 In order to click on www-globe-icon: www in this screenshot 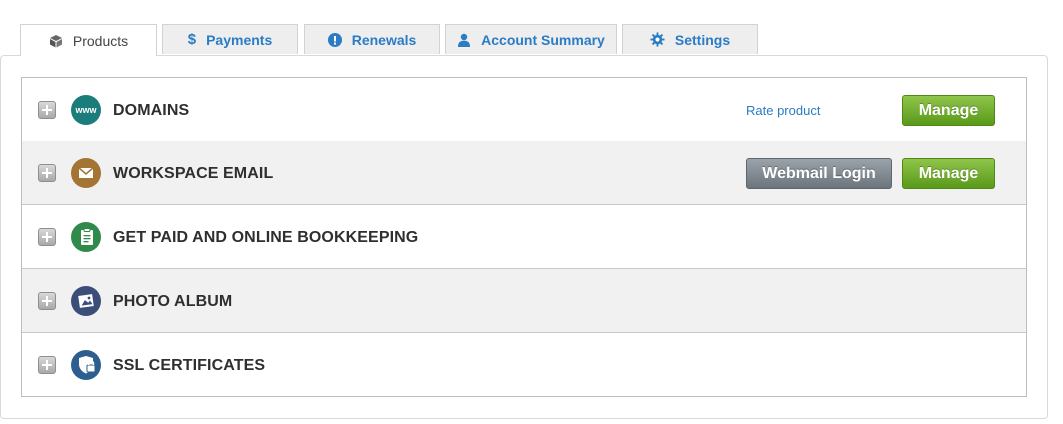, I will do `click(86, 110)`.